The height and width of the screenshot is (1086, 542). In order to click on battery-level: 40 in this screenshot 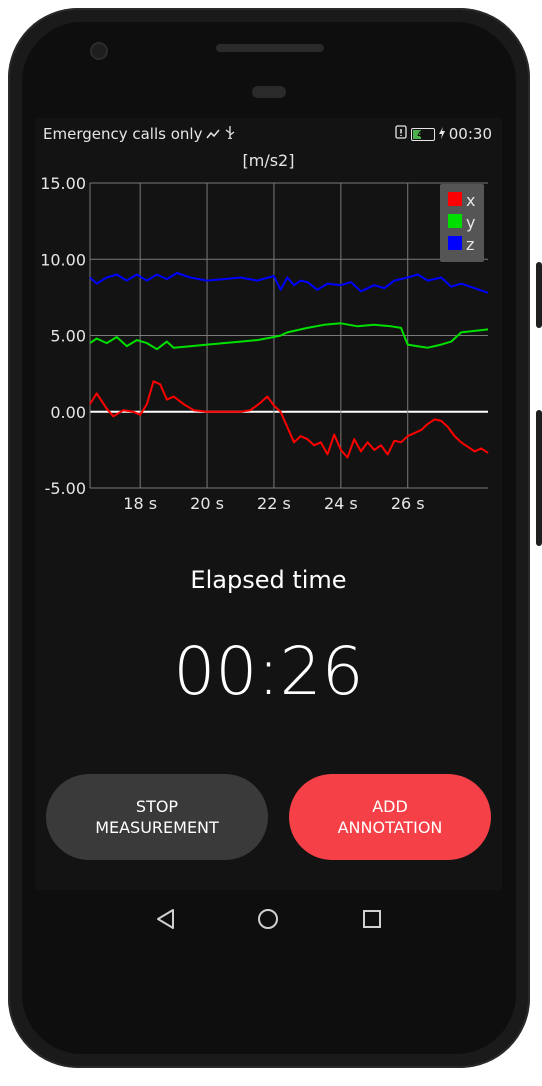, I will do `click(423, 134)`.